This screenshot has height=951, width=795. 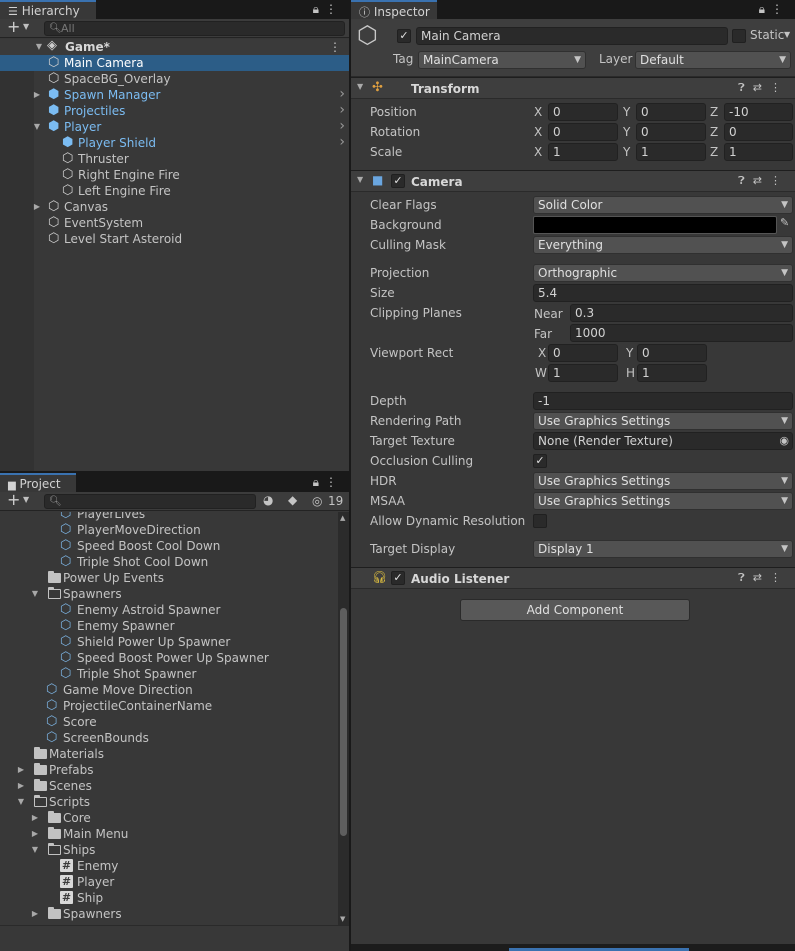 What do you see at coordinates (174, 126) in the screenshot?
I see `hierarchy-item: ▼ ⬢ Player ›` at bounding box center [174, 126].